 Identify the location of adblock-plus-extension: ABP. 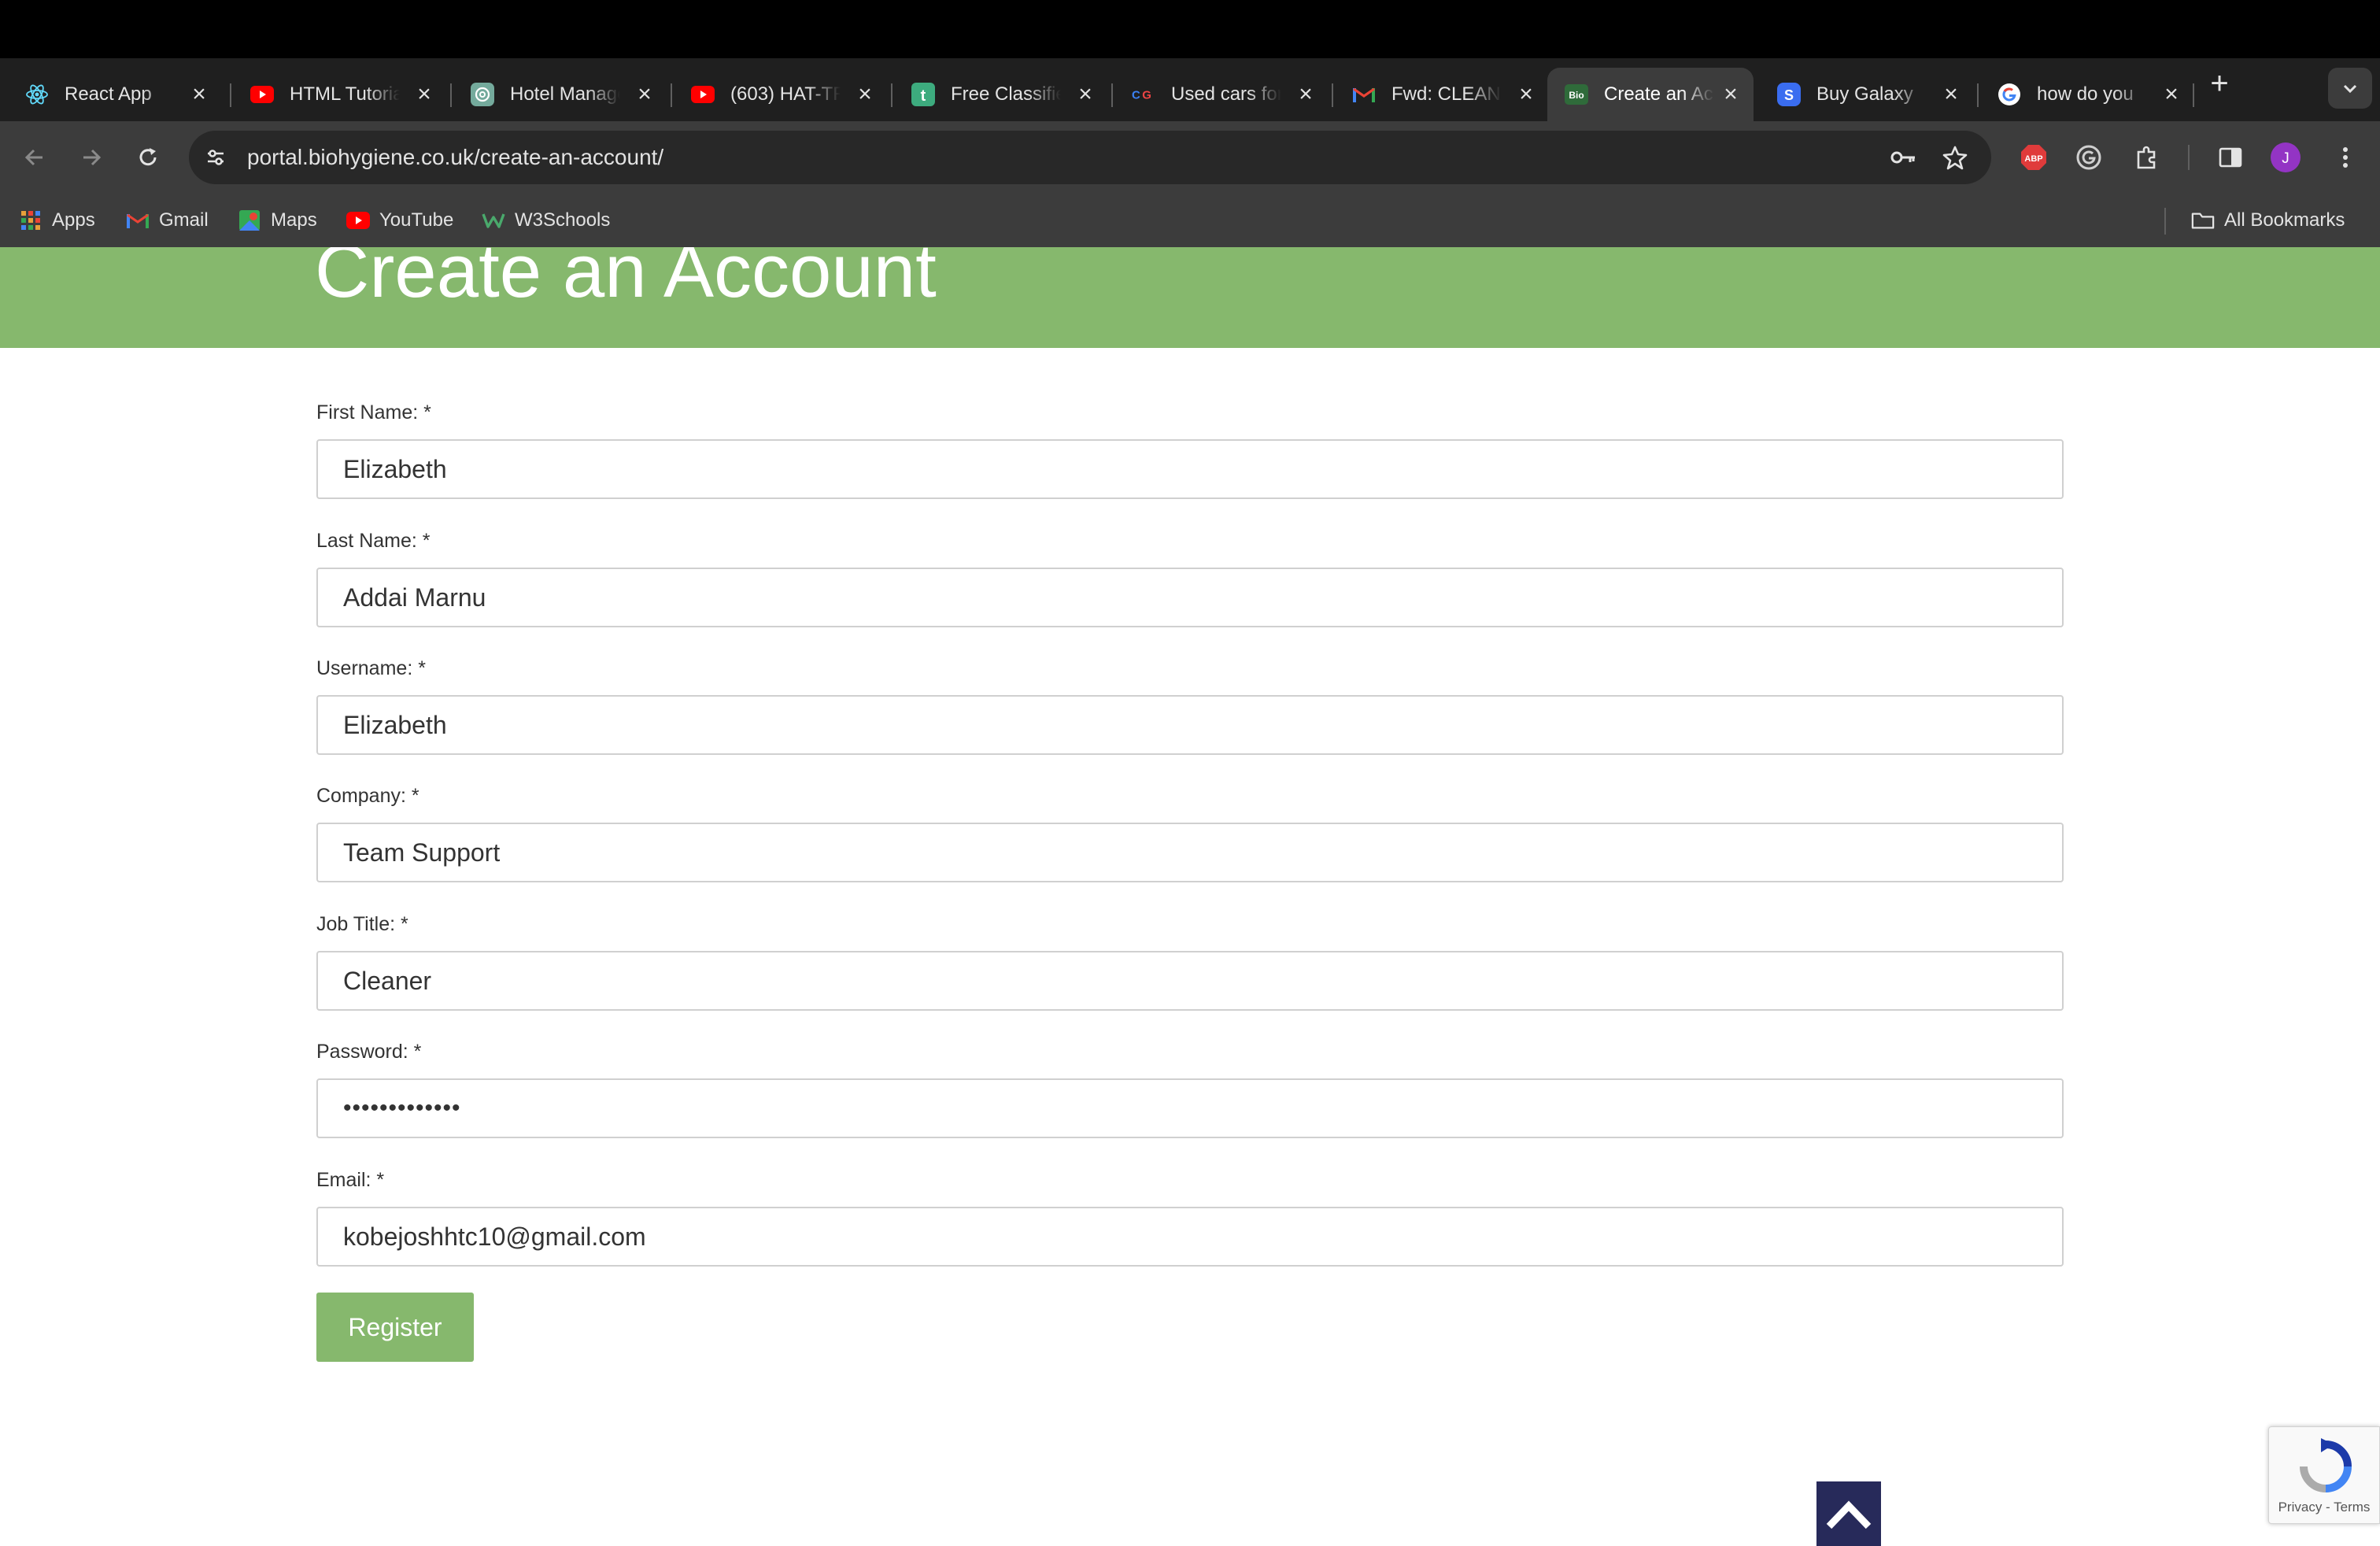
(2034, 157).